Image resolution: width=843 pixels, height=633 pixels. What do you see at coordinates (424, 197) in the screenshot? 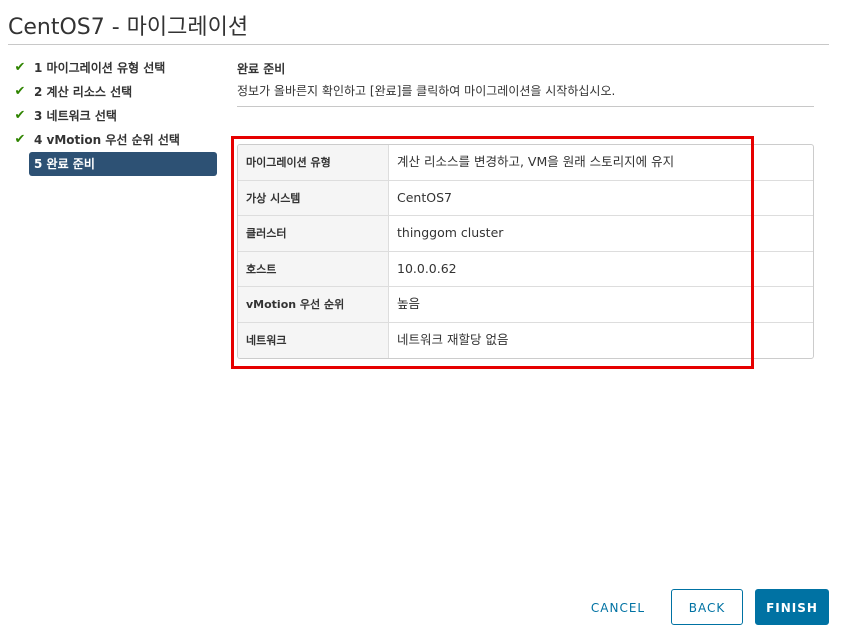
I see `row-value: CentOS7` at bounding box center [424, 197].